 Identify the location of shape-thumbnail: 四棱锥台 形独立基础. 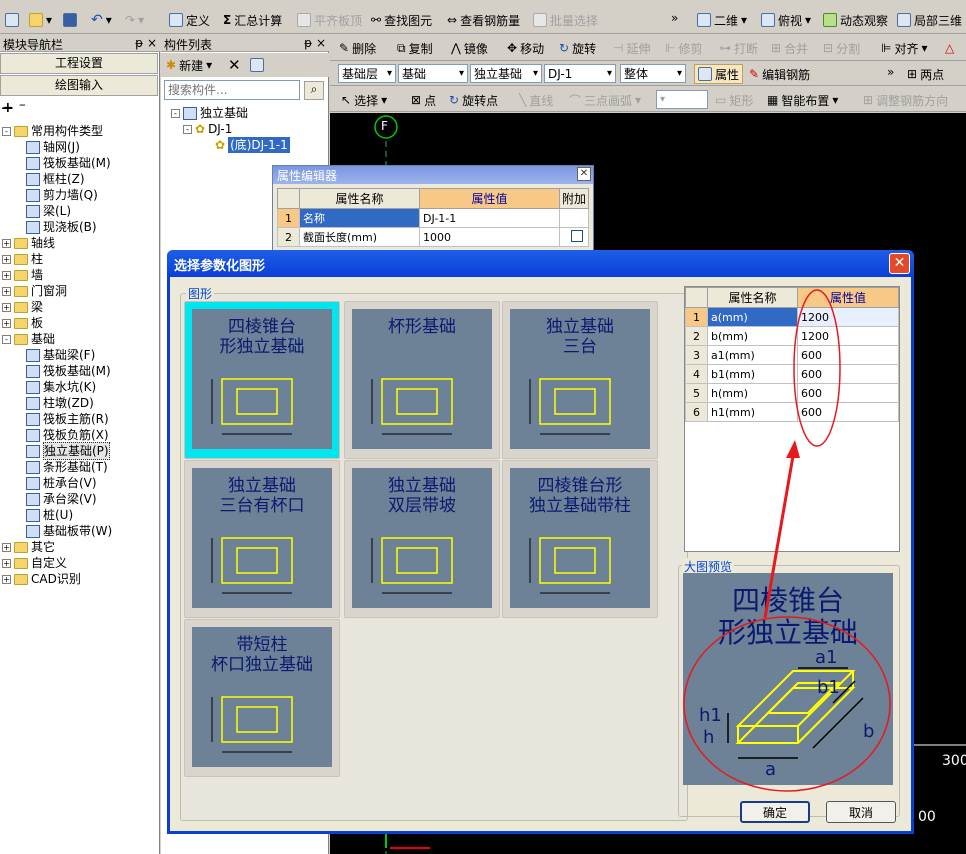
(262, 380).